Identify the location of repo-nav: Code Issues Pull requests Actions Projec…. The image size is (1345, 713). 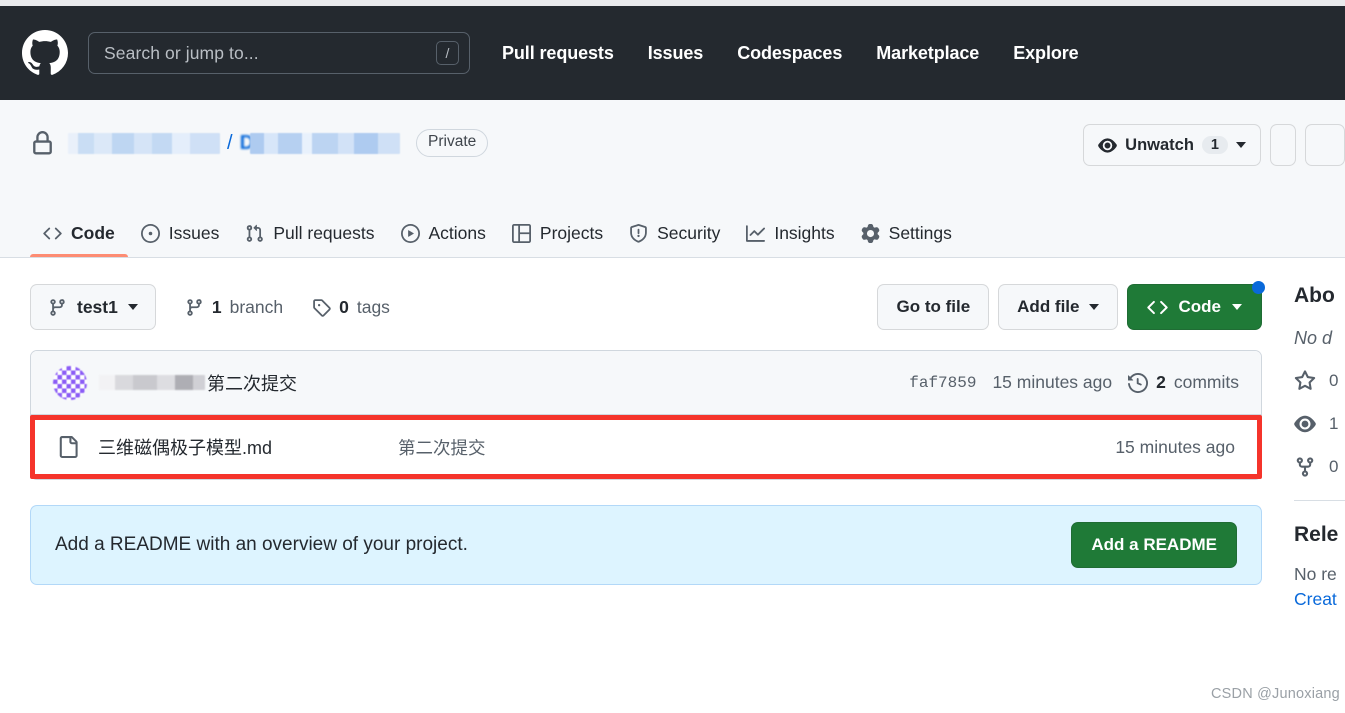
(482, 230).